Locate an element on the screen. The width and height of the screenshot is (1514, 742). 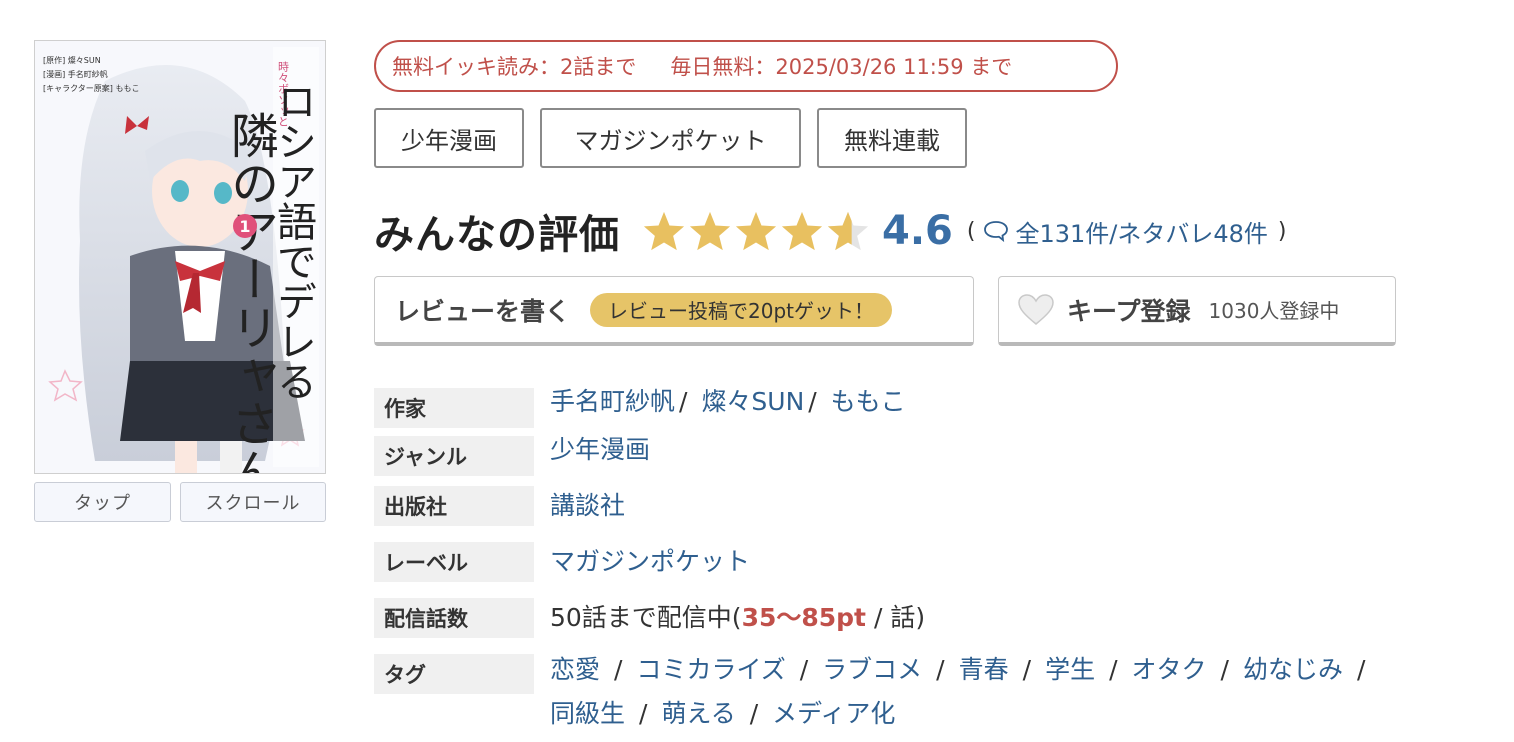
episodes-value: 50話まで配信中(35〜85pt / 話) is located at coordinates (737, 618).